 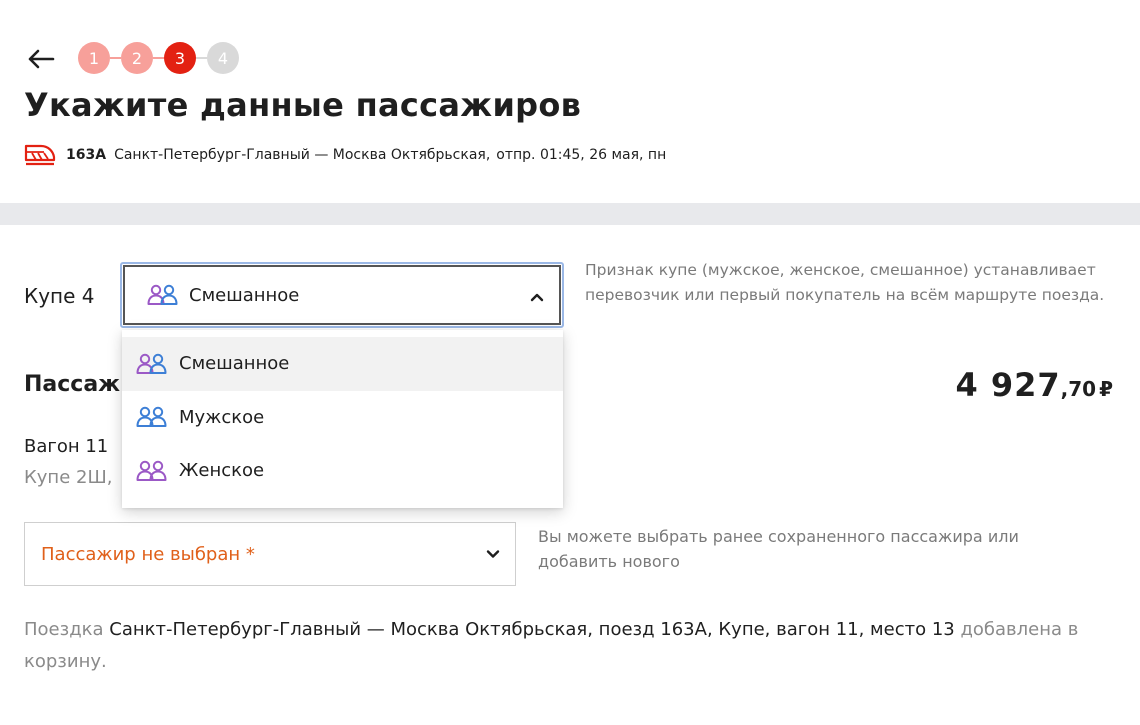 I want to click on passenger-select-placeholder: Пассажир не выбран *, so click(x=148, y=554).